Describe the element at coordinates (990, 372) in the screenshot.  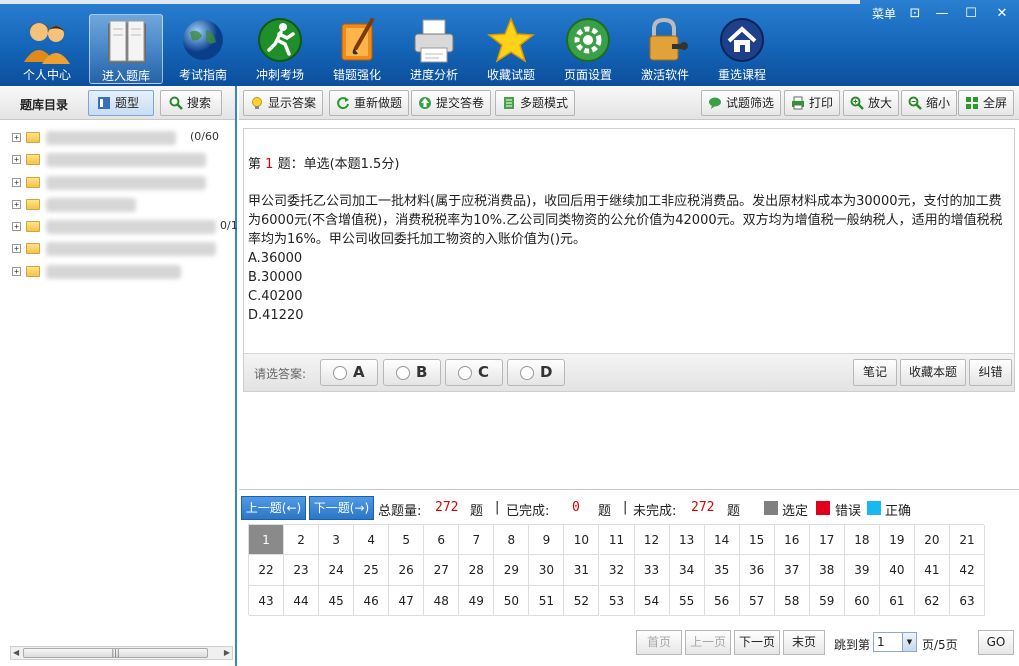
I see `report-error-button: 纠错` at that location.